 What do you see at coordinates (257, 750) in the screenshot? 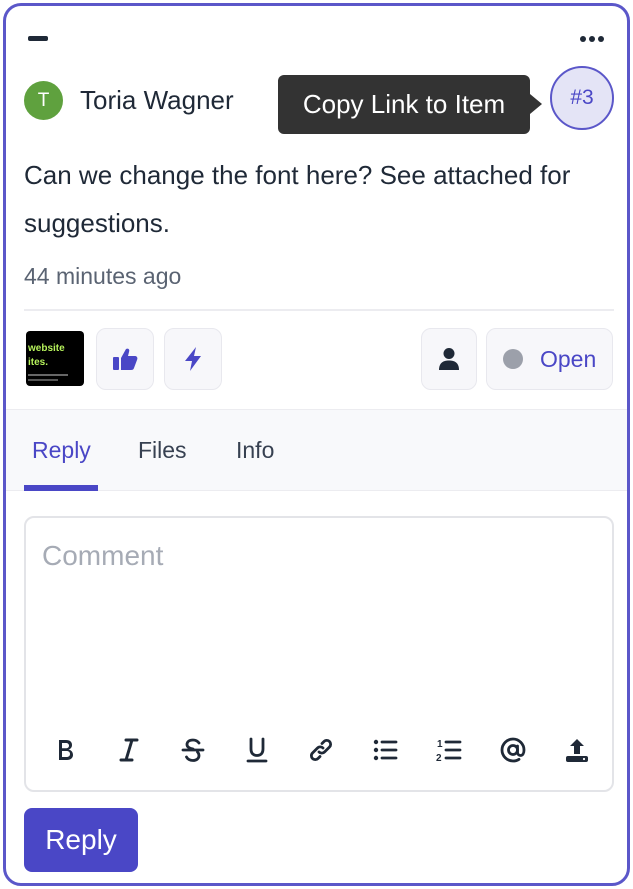
I see `underline-icon` at bounding box center [257, 750].